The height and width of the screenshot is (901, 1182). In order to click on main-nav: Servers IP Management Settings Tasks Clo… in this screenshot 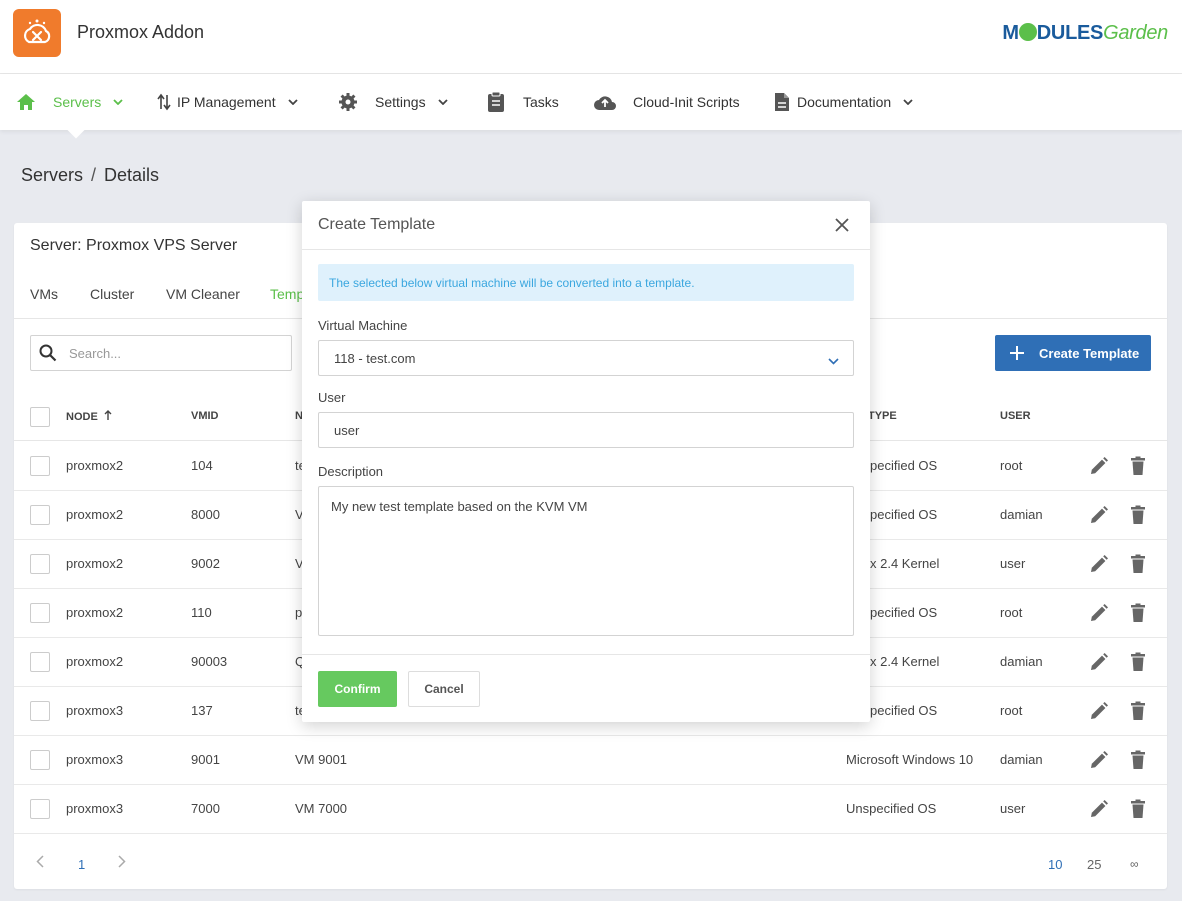, I will do `click(591, 106)`.